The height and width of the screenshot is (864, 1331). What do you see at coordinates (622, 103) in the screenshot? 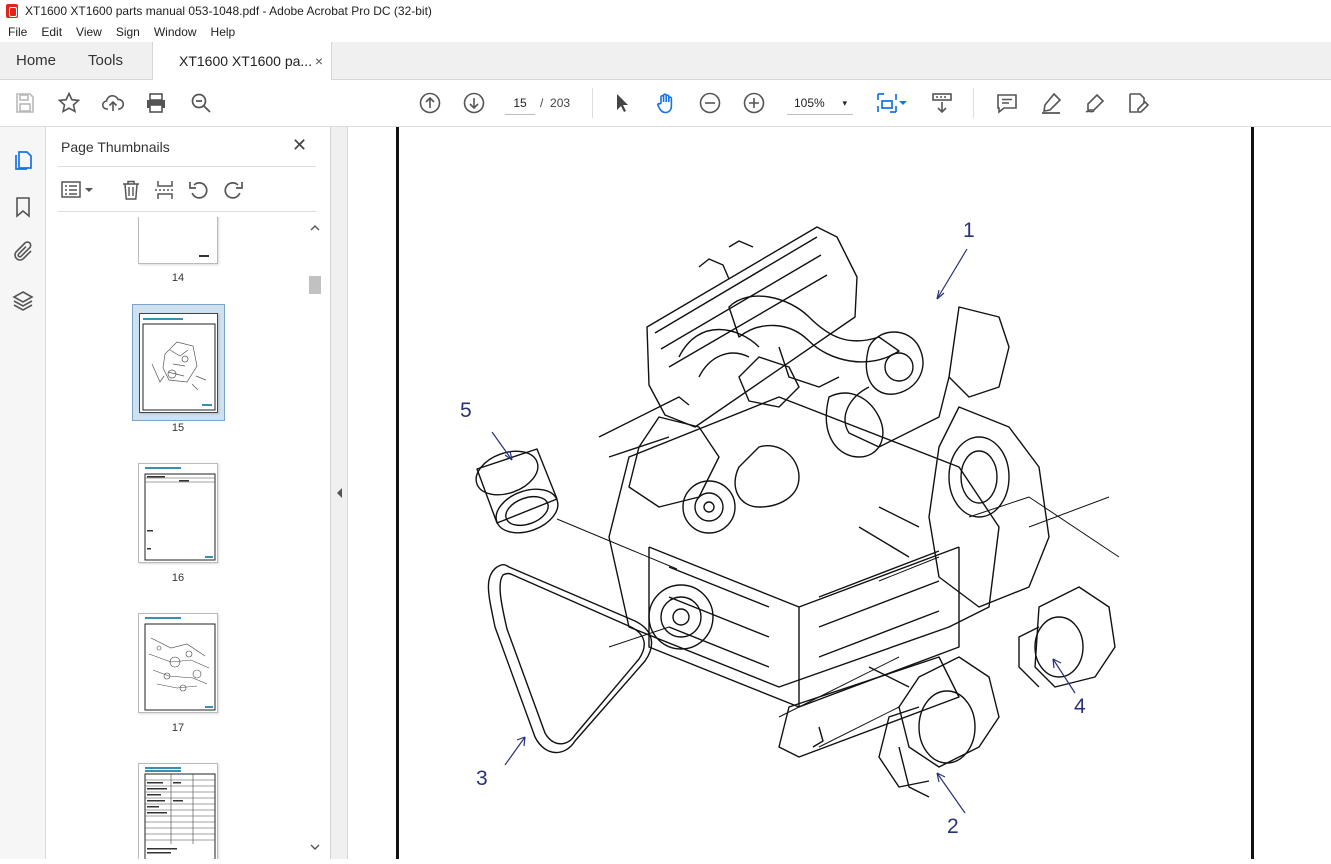
I see `select-cursor-icon` at bounding box center [622, 103].